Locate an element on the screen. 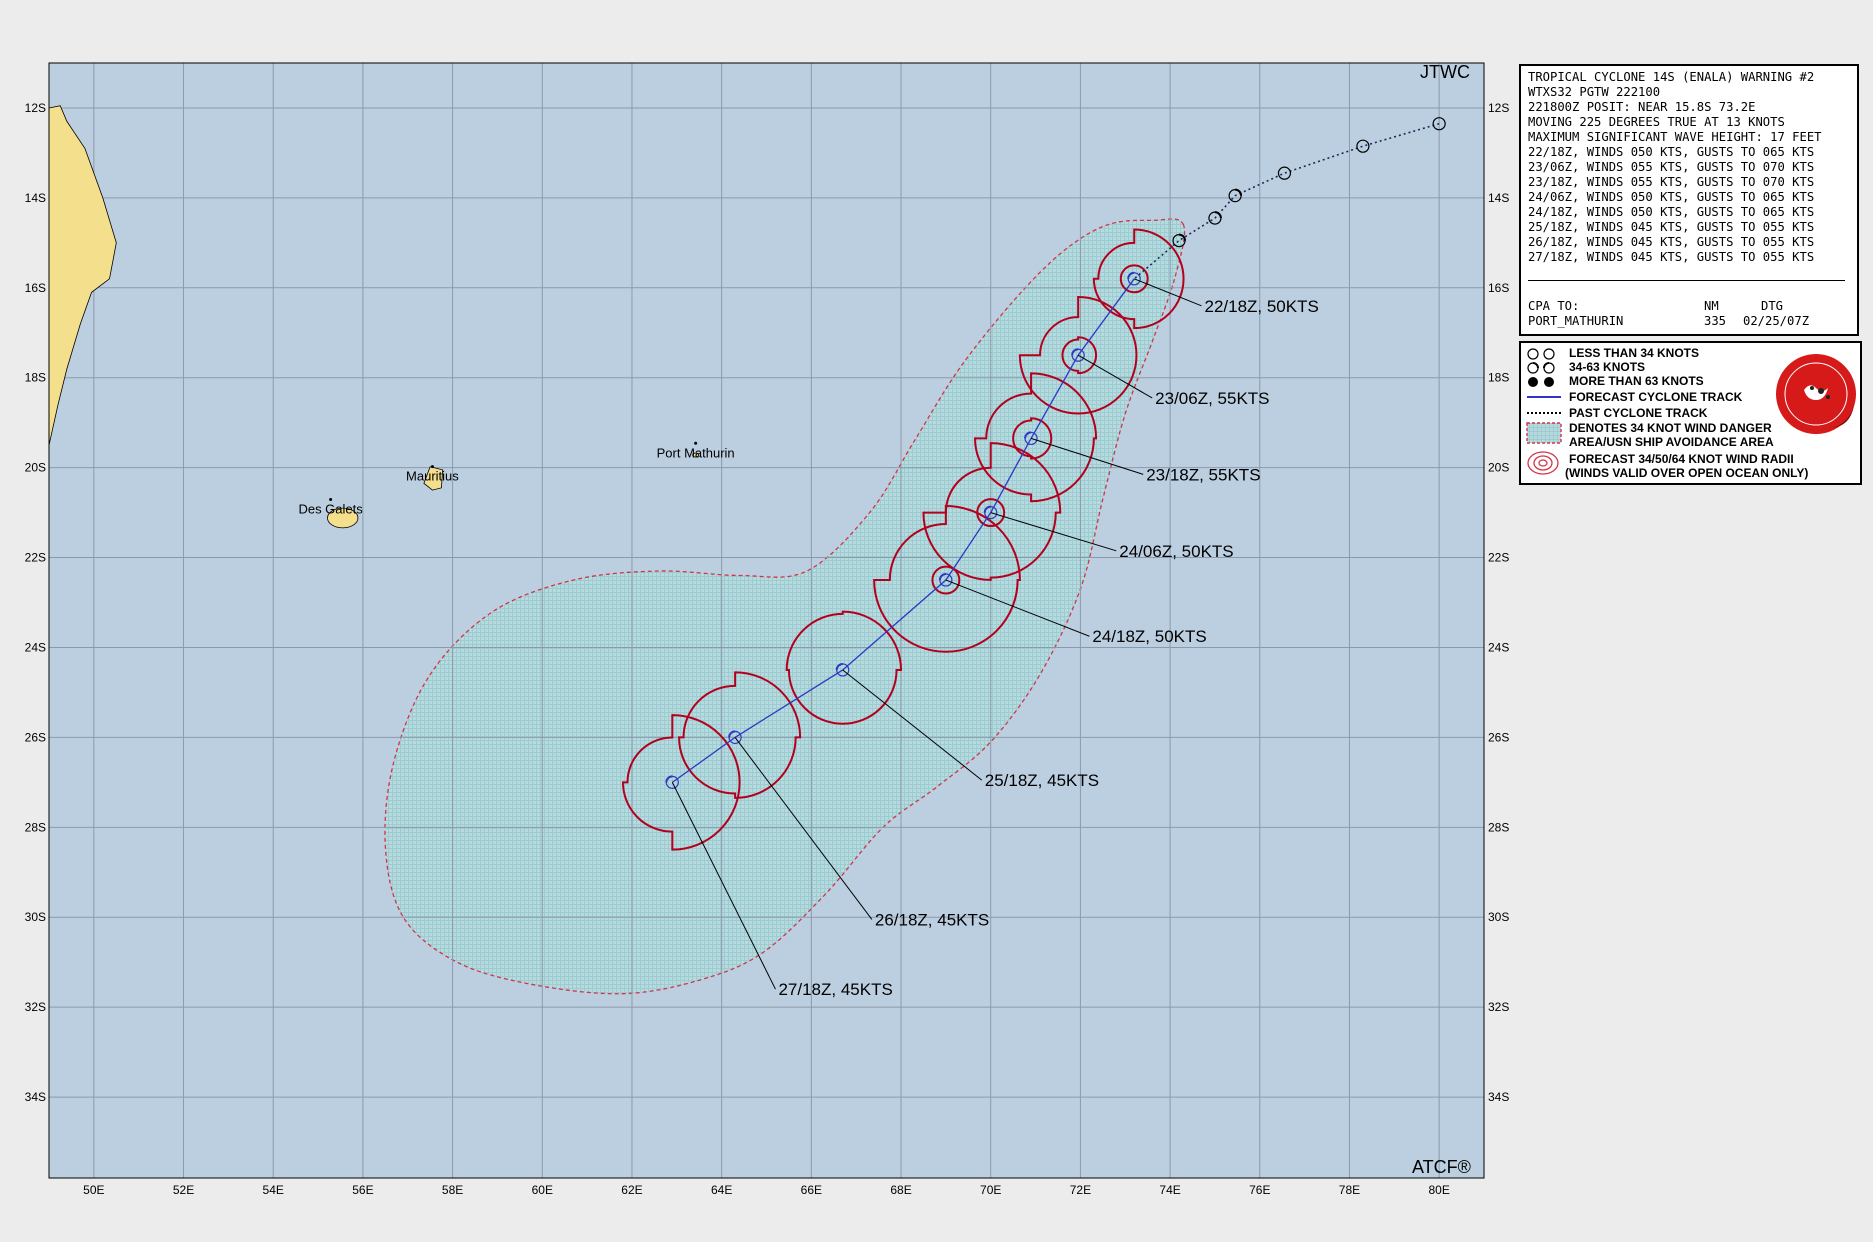 This screenshot has height=1242, width=1873. lon-tick-label: 76E is located at coordinates (1259, 1190).